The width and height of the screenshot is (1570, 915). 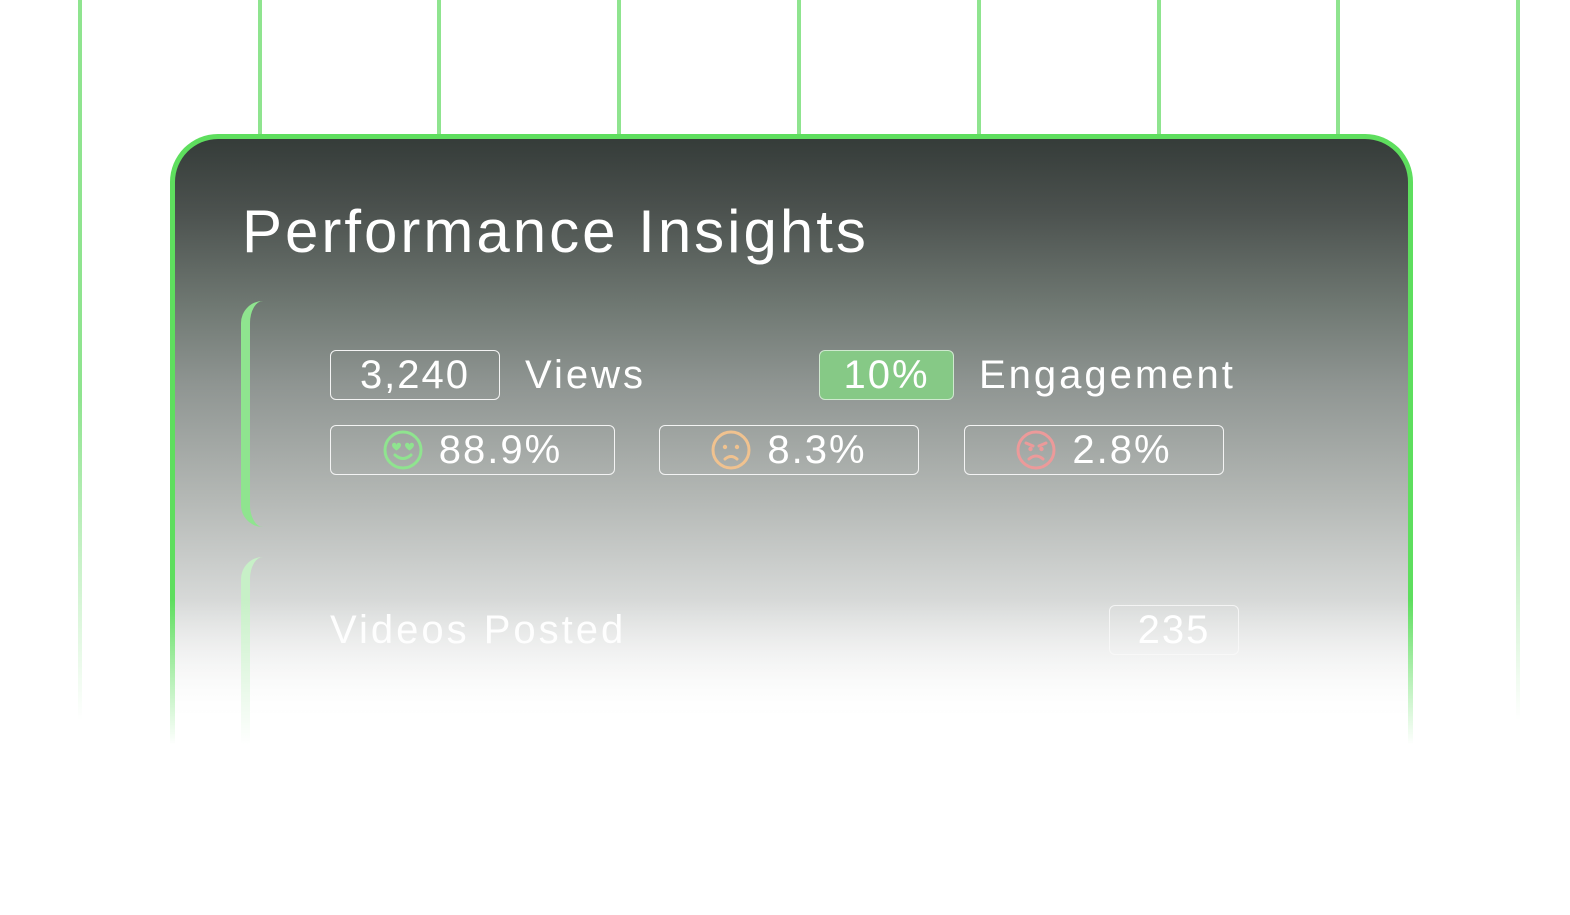 I want to click on views-count-badge: 3,240, so click(x=415, y=375).